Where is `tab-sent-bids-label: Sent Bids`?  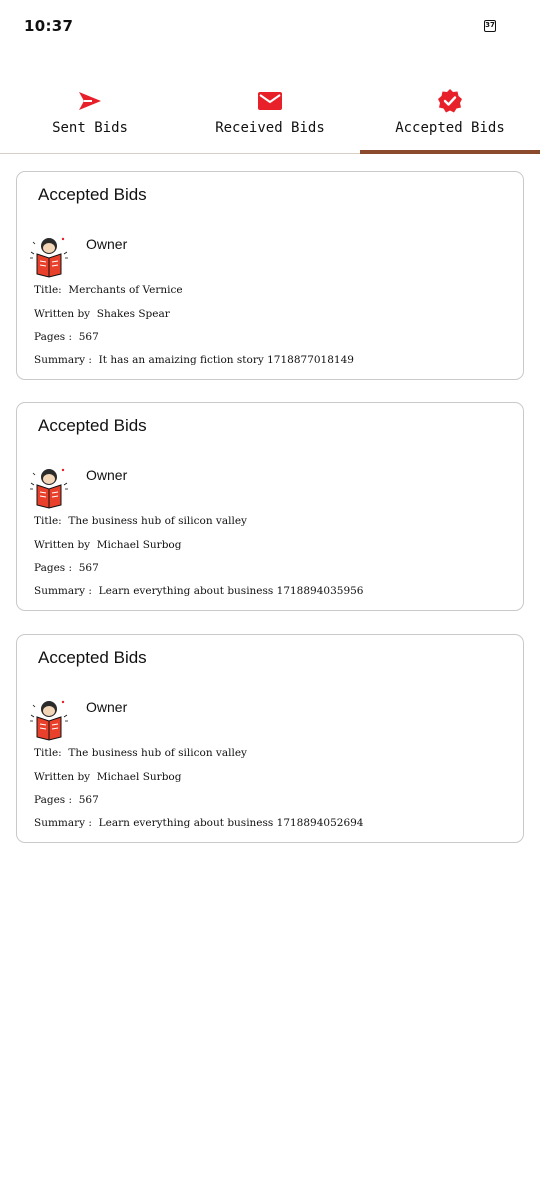
tab-sent-bids-label: Sent Bids is located at coordinates (90, 128).